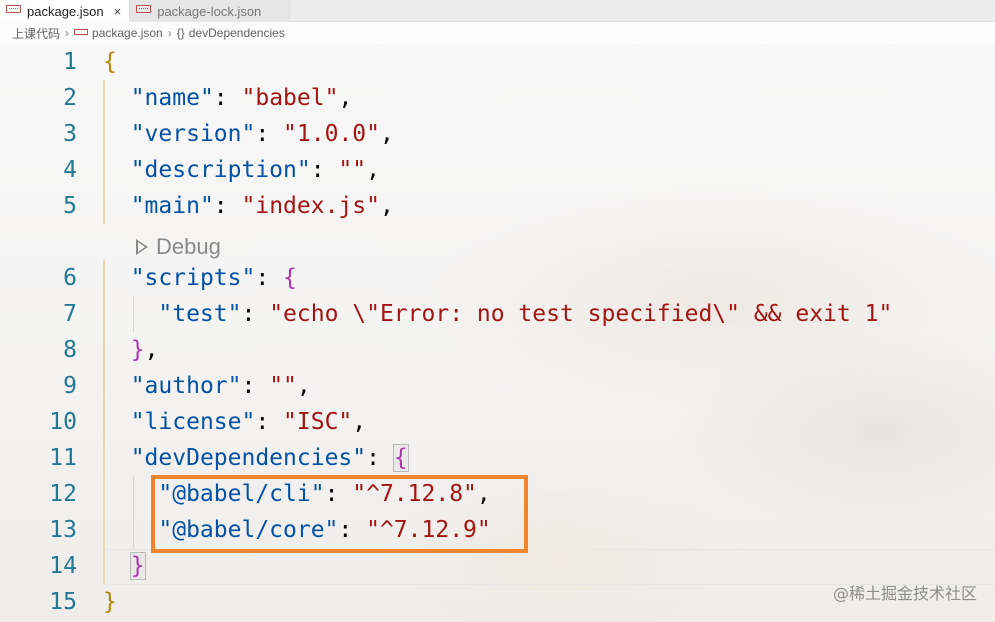  I want to click on code-text: "name": "babel",, so click(228, 98).